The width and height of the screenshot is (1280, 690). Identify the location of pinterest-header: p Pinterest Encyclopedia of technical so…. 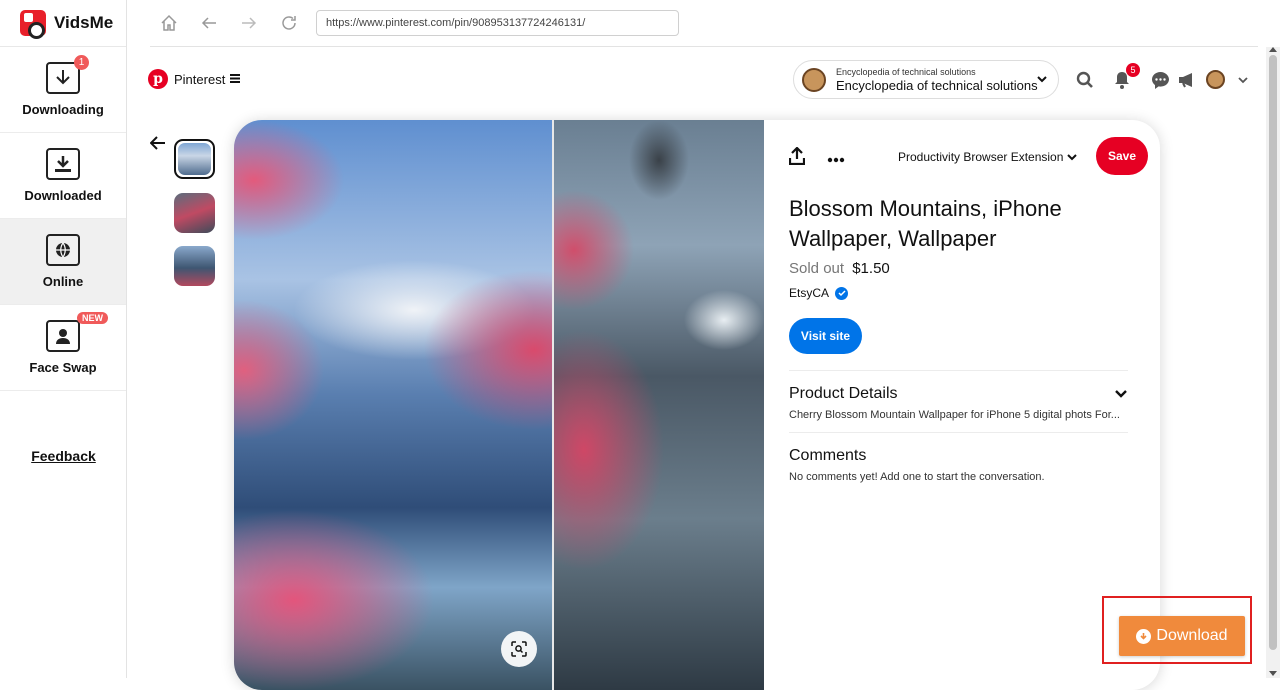
(703, 80).